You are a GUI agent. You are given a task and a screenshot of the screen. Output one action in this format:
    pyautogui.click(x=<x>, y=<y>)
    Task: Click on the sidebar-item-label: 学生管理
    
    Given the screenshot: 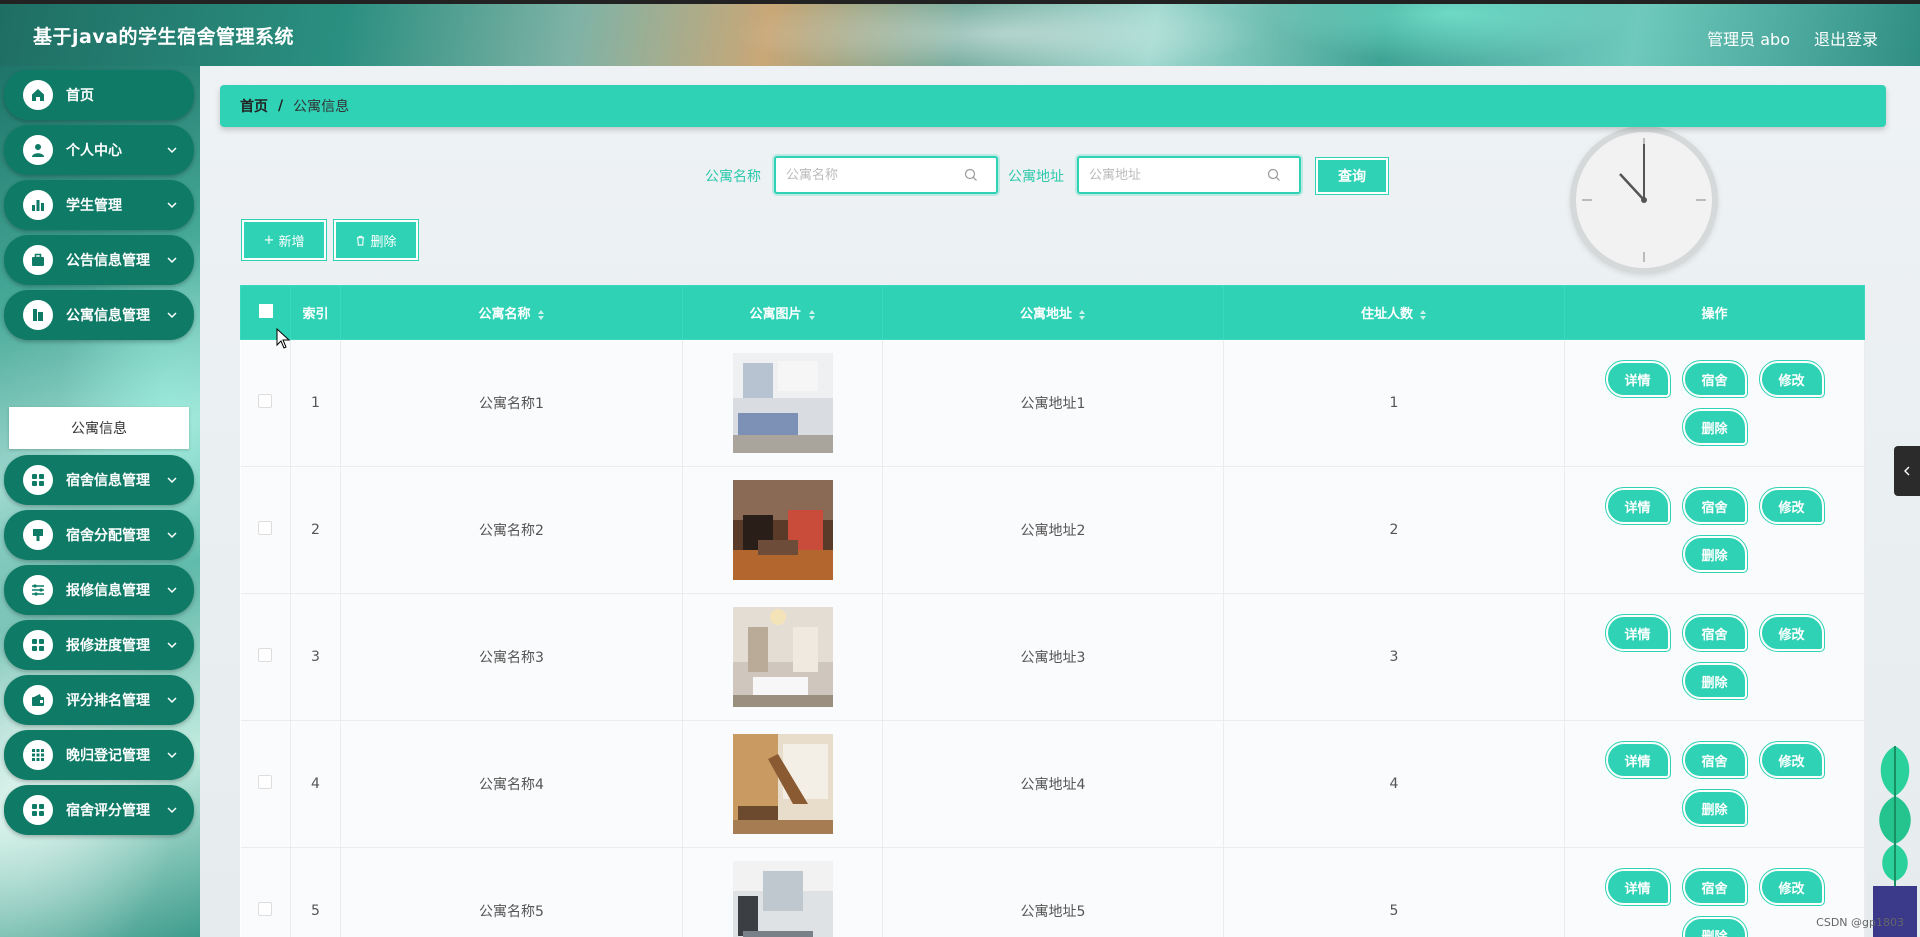 What is the action you would take?
    pyautogui.click(x=94, y=206)
    